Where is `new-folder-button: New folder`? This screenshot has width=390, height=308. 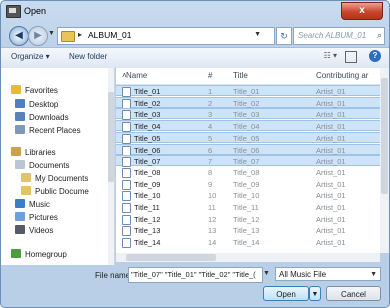 new-folder-button: New folder is located at coordinates (88, 56).